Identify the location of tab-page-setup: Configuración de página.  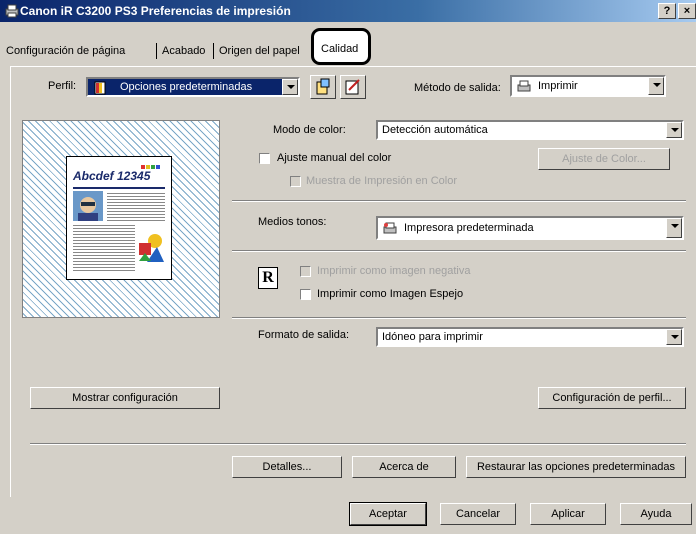
(65, 51).